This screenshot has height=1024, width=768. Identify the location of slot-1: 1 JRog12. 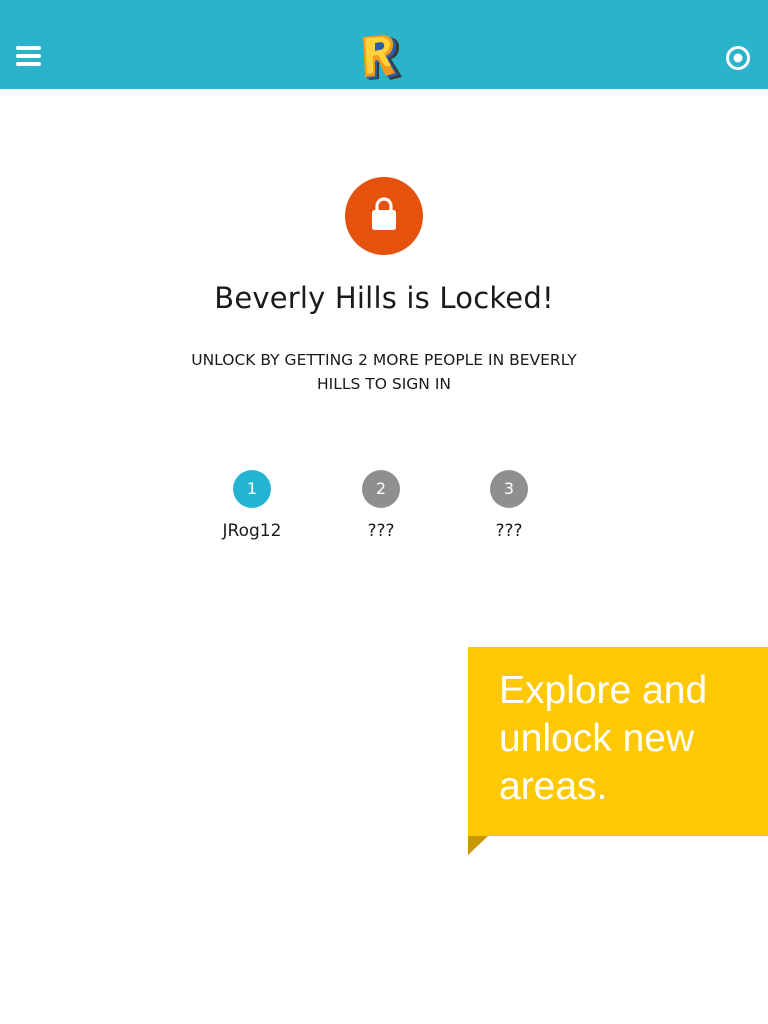
(252, 505).